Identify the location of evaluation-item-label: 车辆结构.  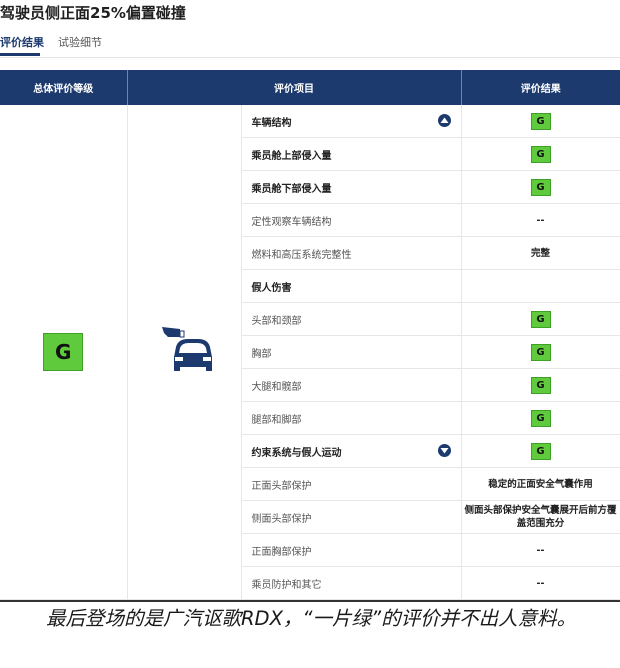
(271, 123).